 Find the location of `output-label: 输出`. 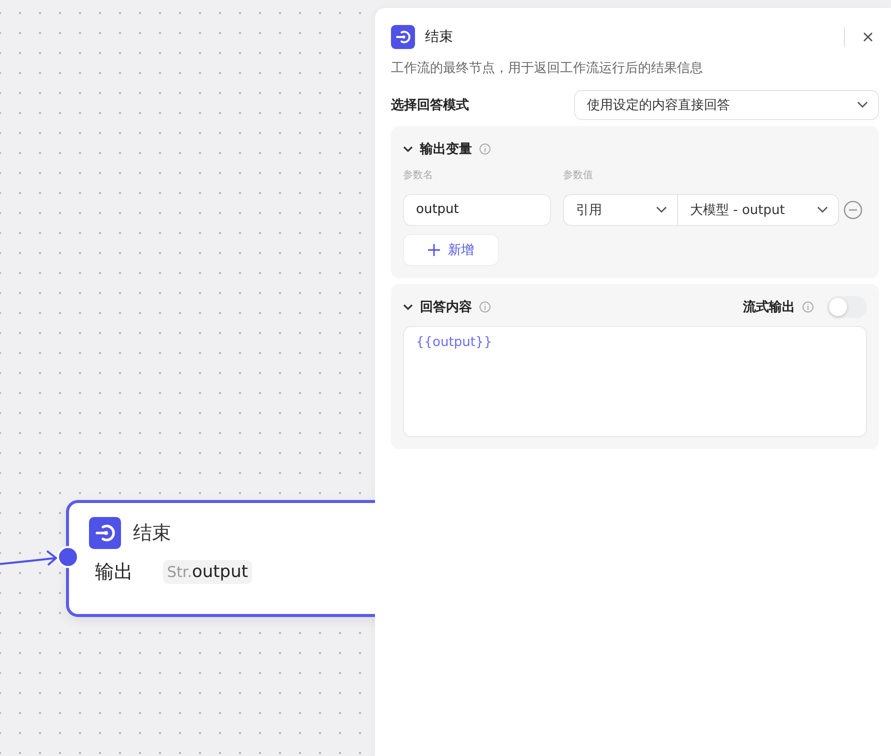

output-label: 输出 is located at coordinates (114, 572).